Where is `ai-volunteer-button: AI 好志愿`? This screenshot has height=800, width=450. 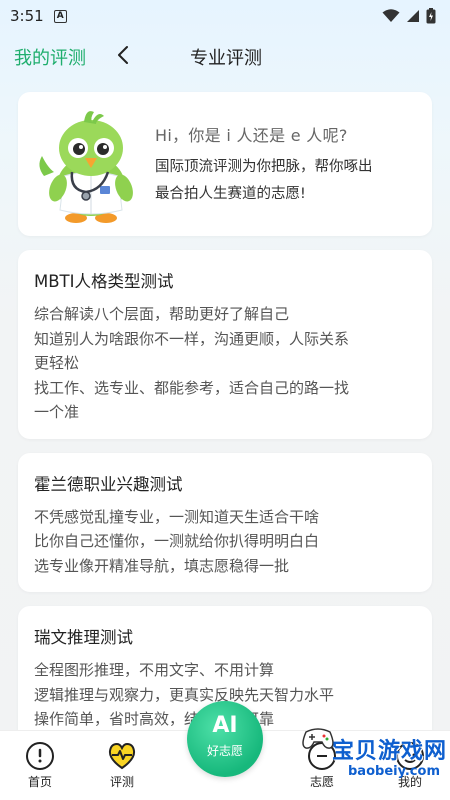
ai-volunteer-button: AI 好志愿 is located at coordinates (225, 739).